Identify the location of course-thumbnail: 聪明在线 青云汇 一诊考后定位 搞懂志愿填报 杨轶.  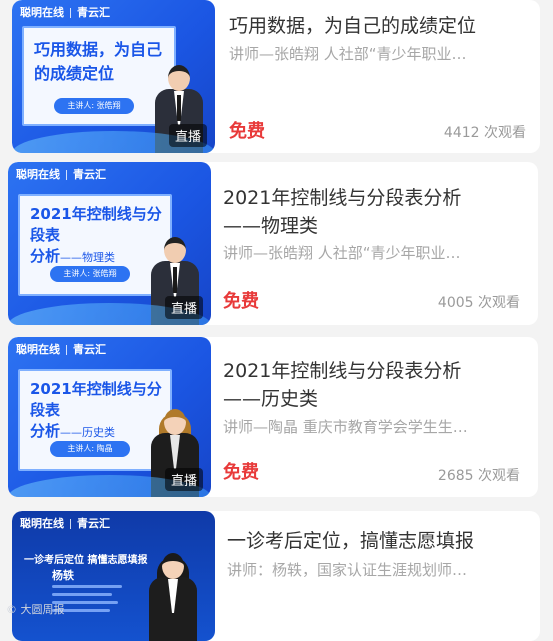
(113, 576).